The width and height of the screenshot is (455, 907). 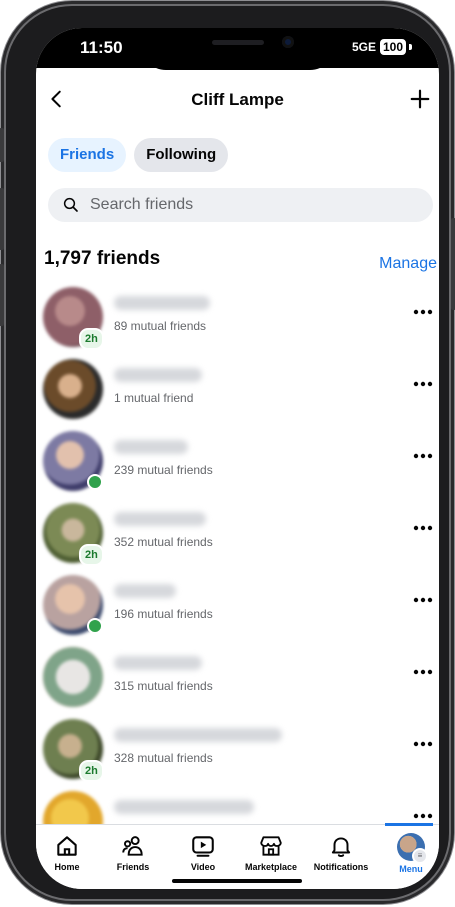 I want to click on nav-friends-label: Friends, so click(x=133, y=867).